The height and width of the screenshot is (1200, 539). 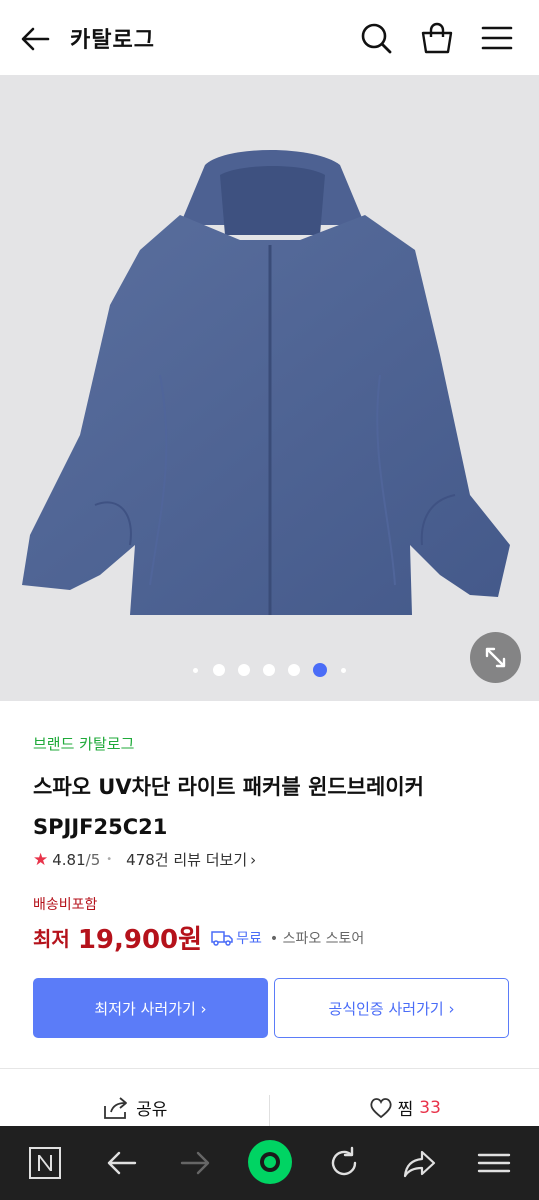 I want to click on truck-icon, so click(x=222, y=938).